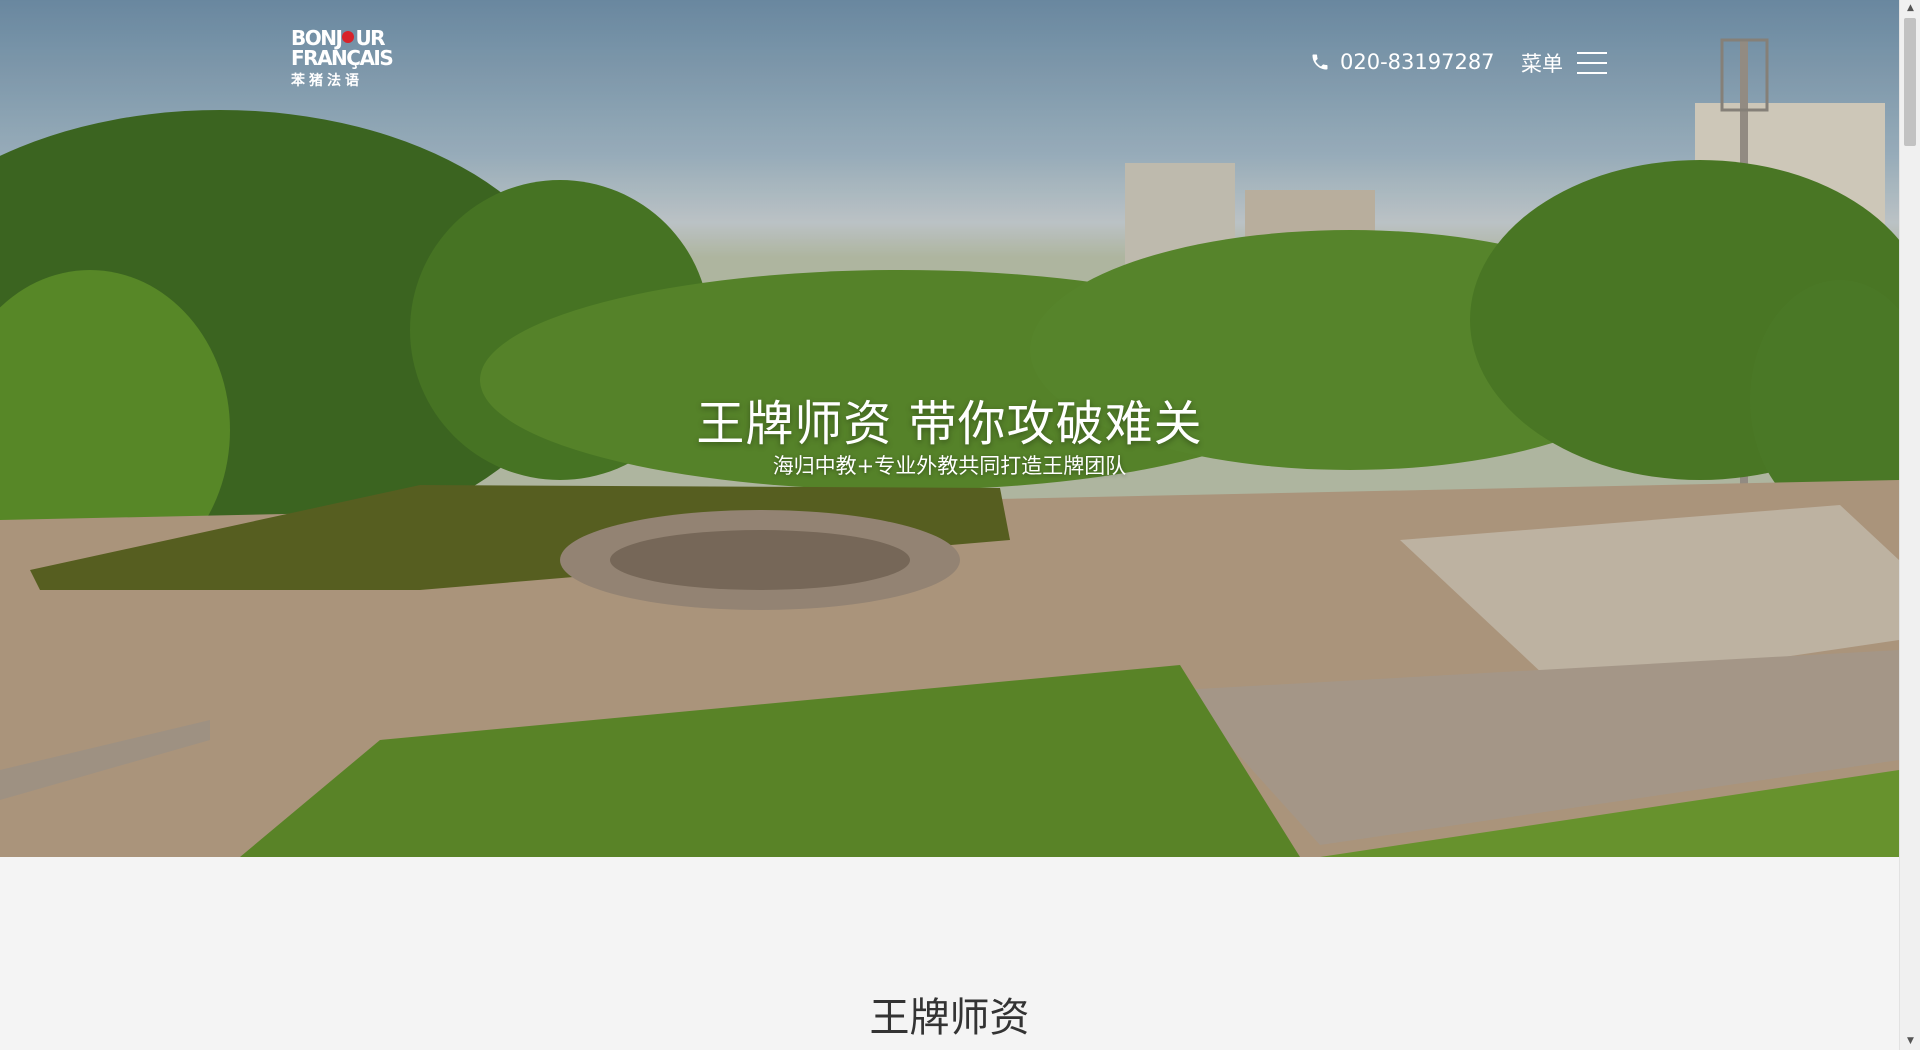 The width and height of the screenshot is (1920, 1050). What do you see at coordinates (1910, 1041) in the screenshot?
I see `scroll-down-arrow-icon: ▼` at bounding box center [1910, 1041].